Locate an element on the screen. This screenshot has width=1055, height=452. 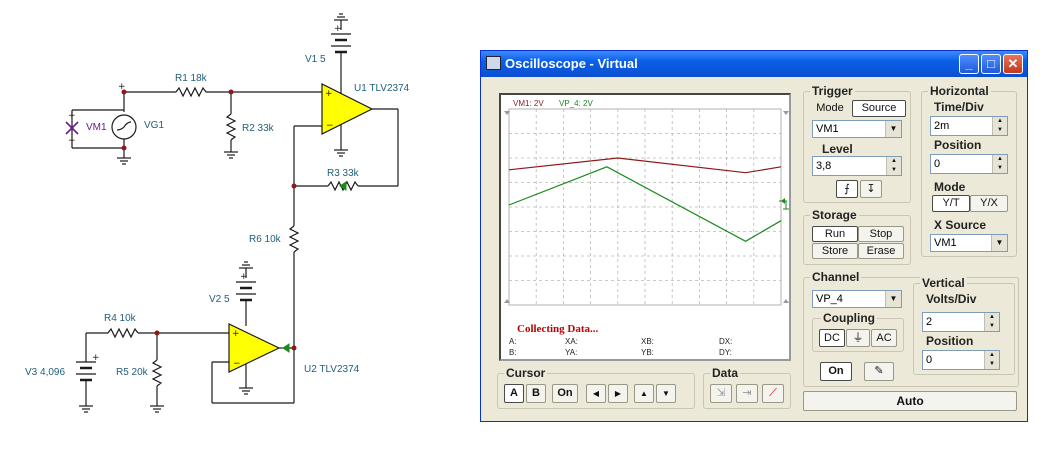
cursor-title: Cursor is located at coordinates (526, 373).